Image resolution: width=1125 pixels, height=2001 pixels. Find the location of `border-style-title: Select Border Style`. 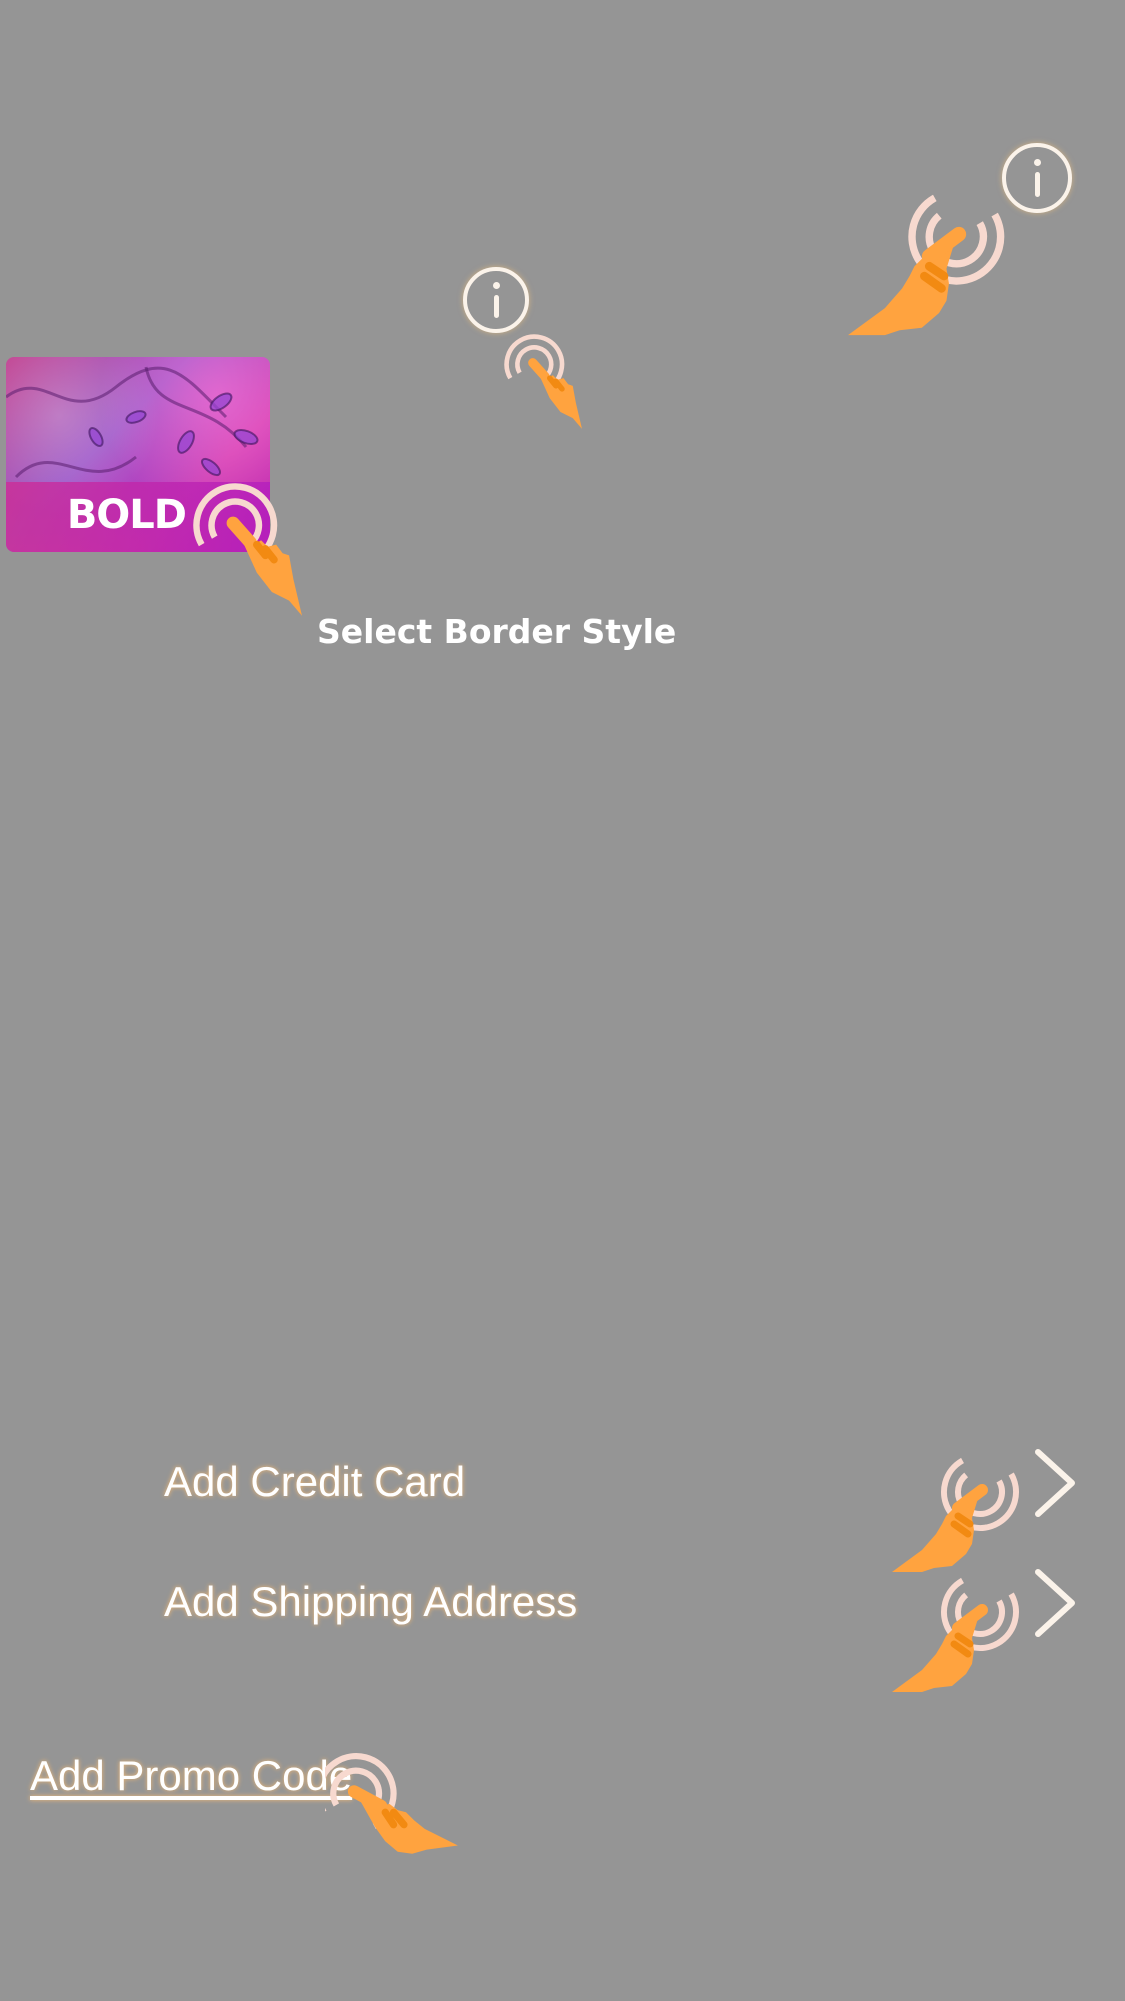

border-style-title: Select Border Style is located at coordinates (497, 631).